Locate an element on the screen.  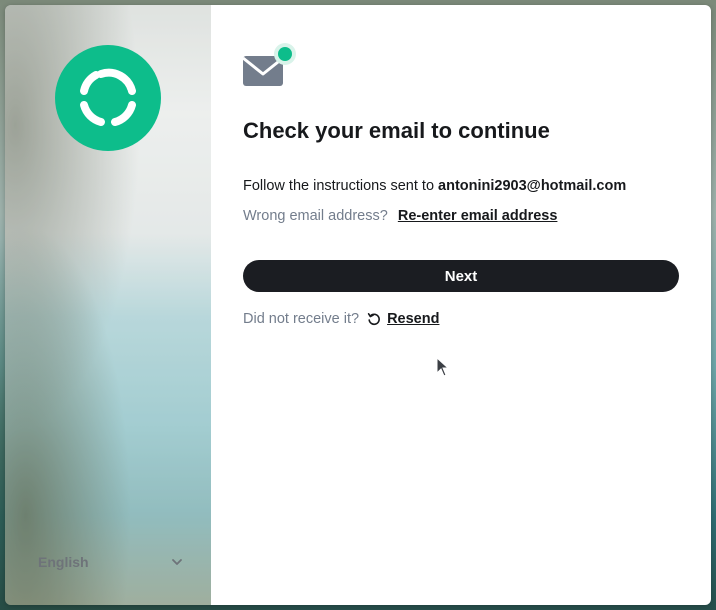
email-address: antonini2903@hotmail.com is located at coordinates (532, 186).